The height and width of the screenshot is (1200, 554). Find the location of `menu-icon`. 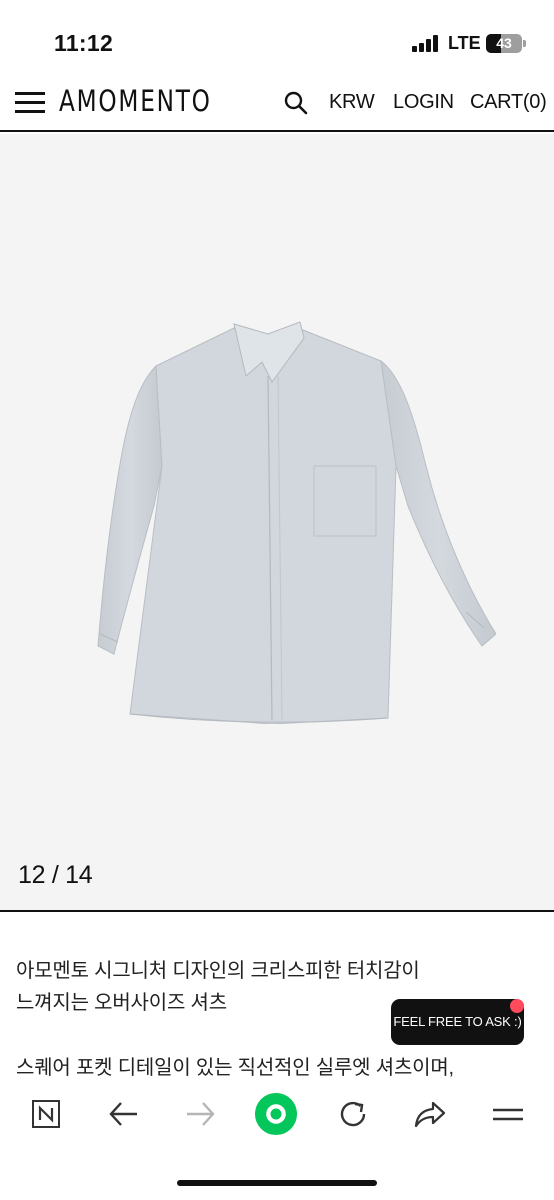

menu-icon is located at coordinates (508, 1114).